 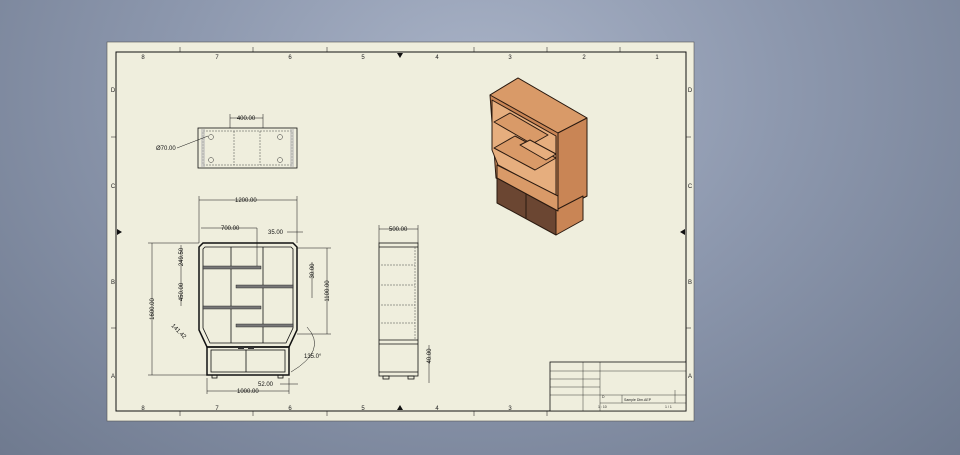 I want to click on dim-top-gap: 249.50, so click(x=182, y=256).